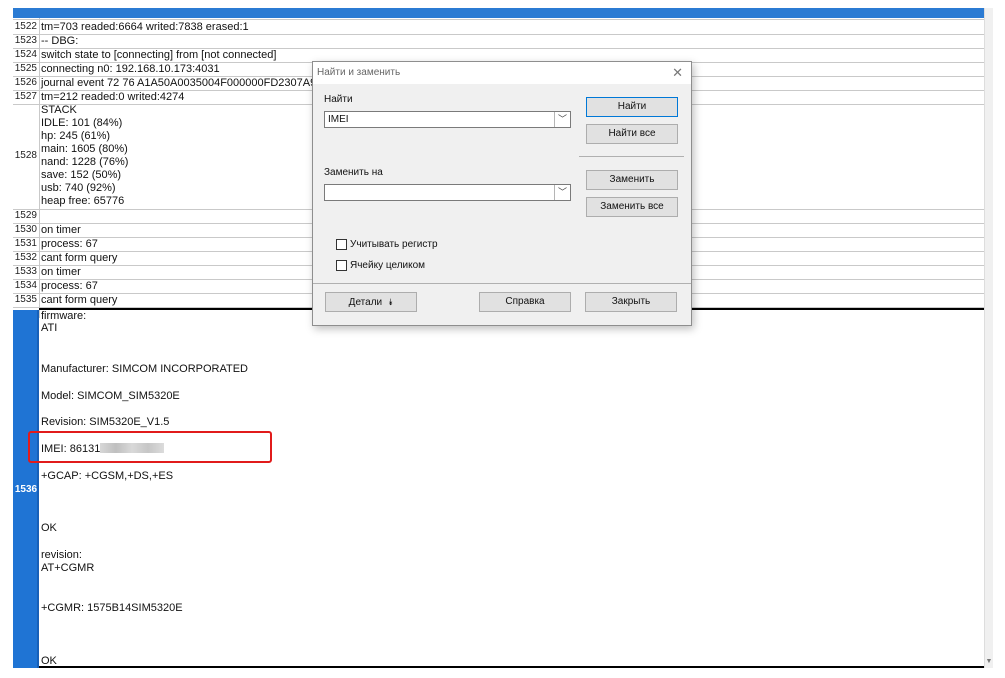 The width and height of the screenshot is (1005, 678). I want to click on button-separator, so click(631, 156).